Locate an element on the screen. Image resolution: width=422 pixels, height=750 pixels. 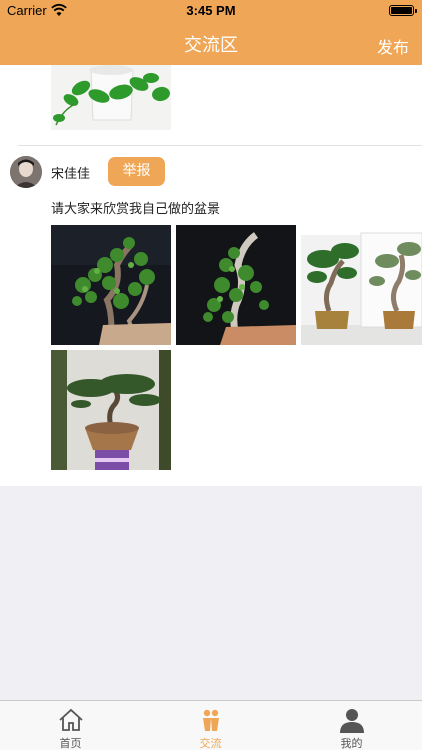
divider is located at coordinates (220, 145).